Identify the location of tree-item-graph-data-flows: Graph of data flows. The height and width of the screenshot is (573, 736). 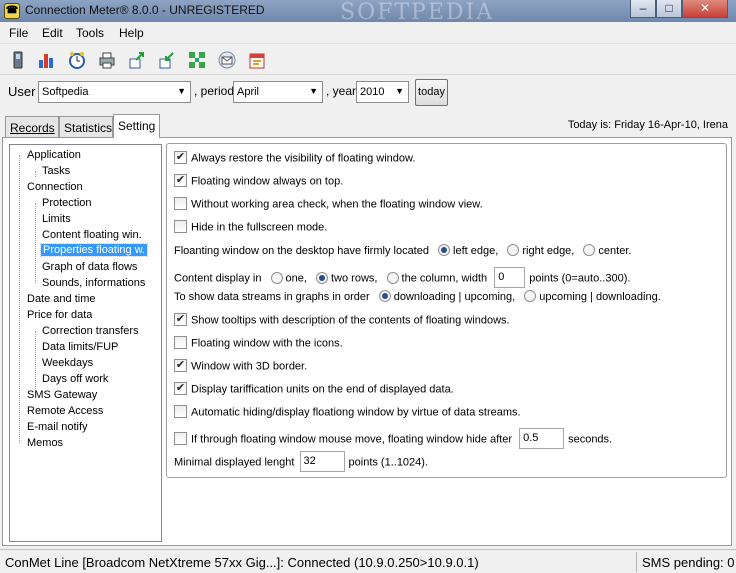
(89, 267).